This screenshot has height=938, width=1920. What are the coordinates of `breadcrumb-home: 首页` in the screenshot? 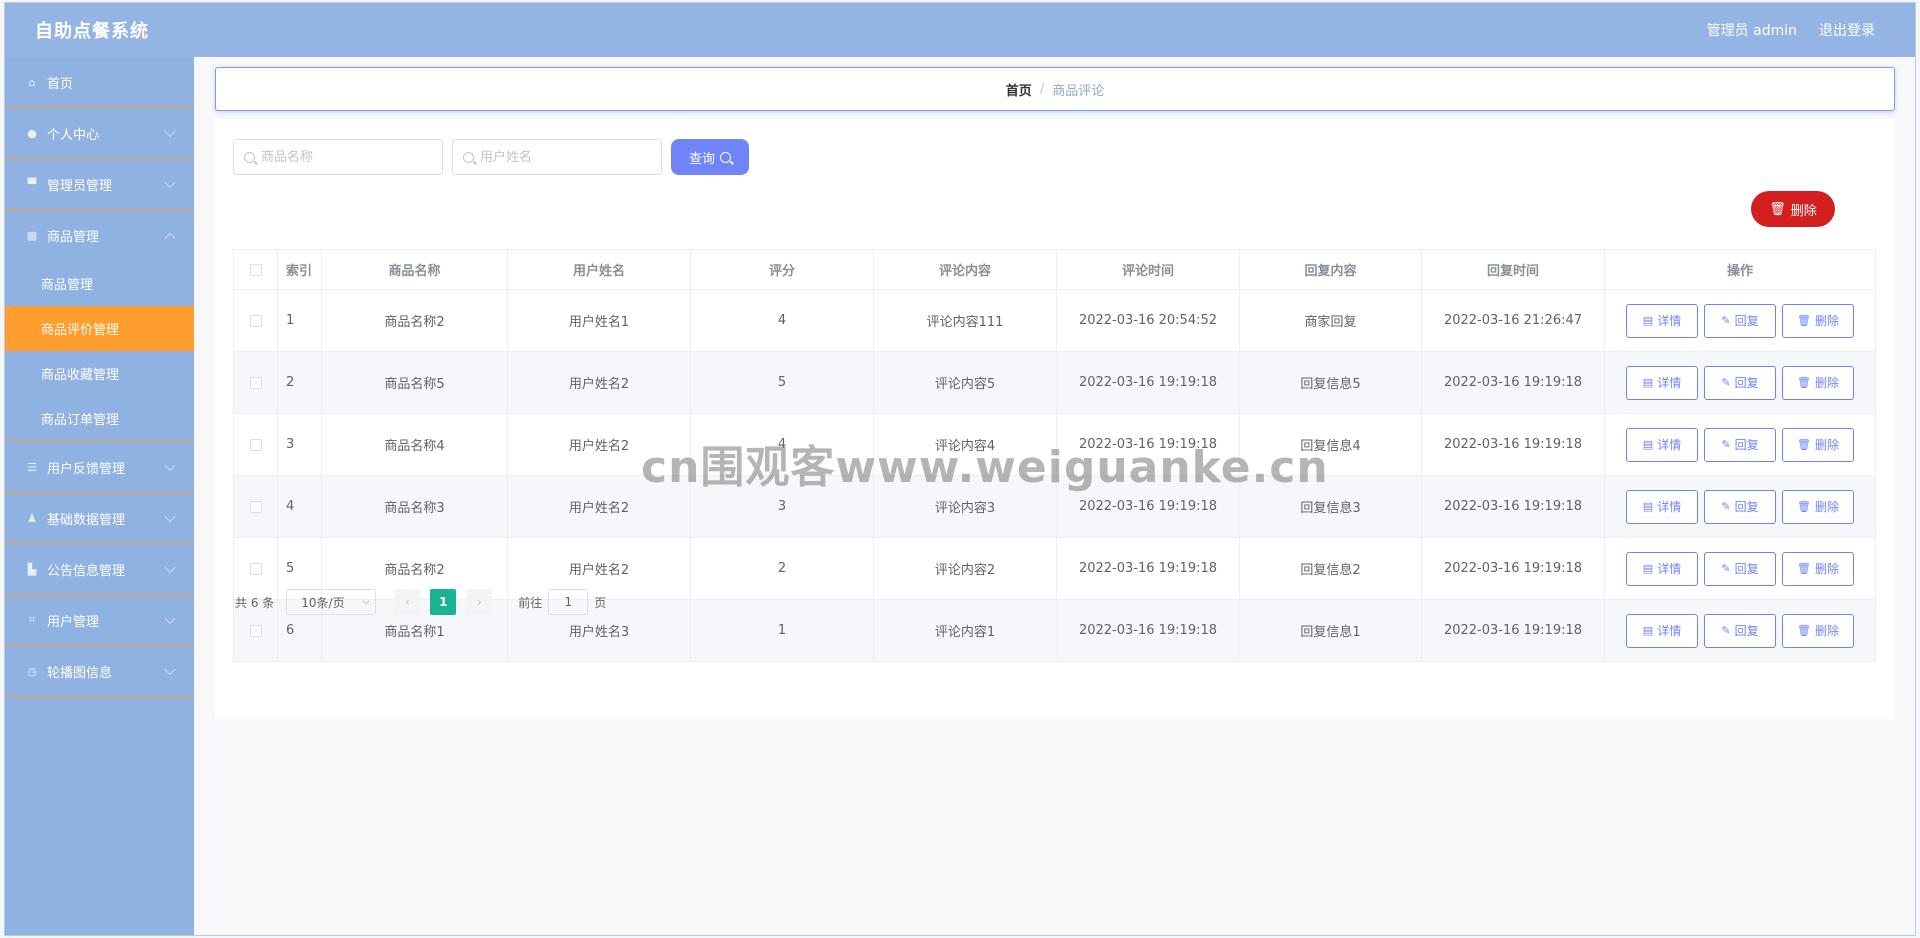 It's located at (1019, 89).